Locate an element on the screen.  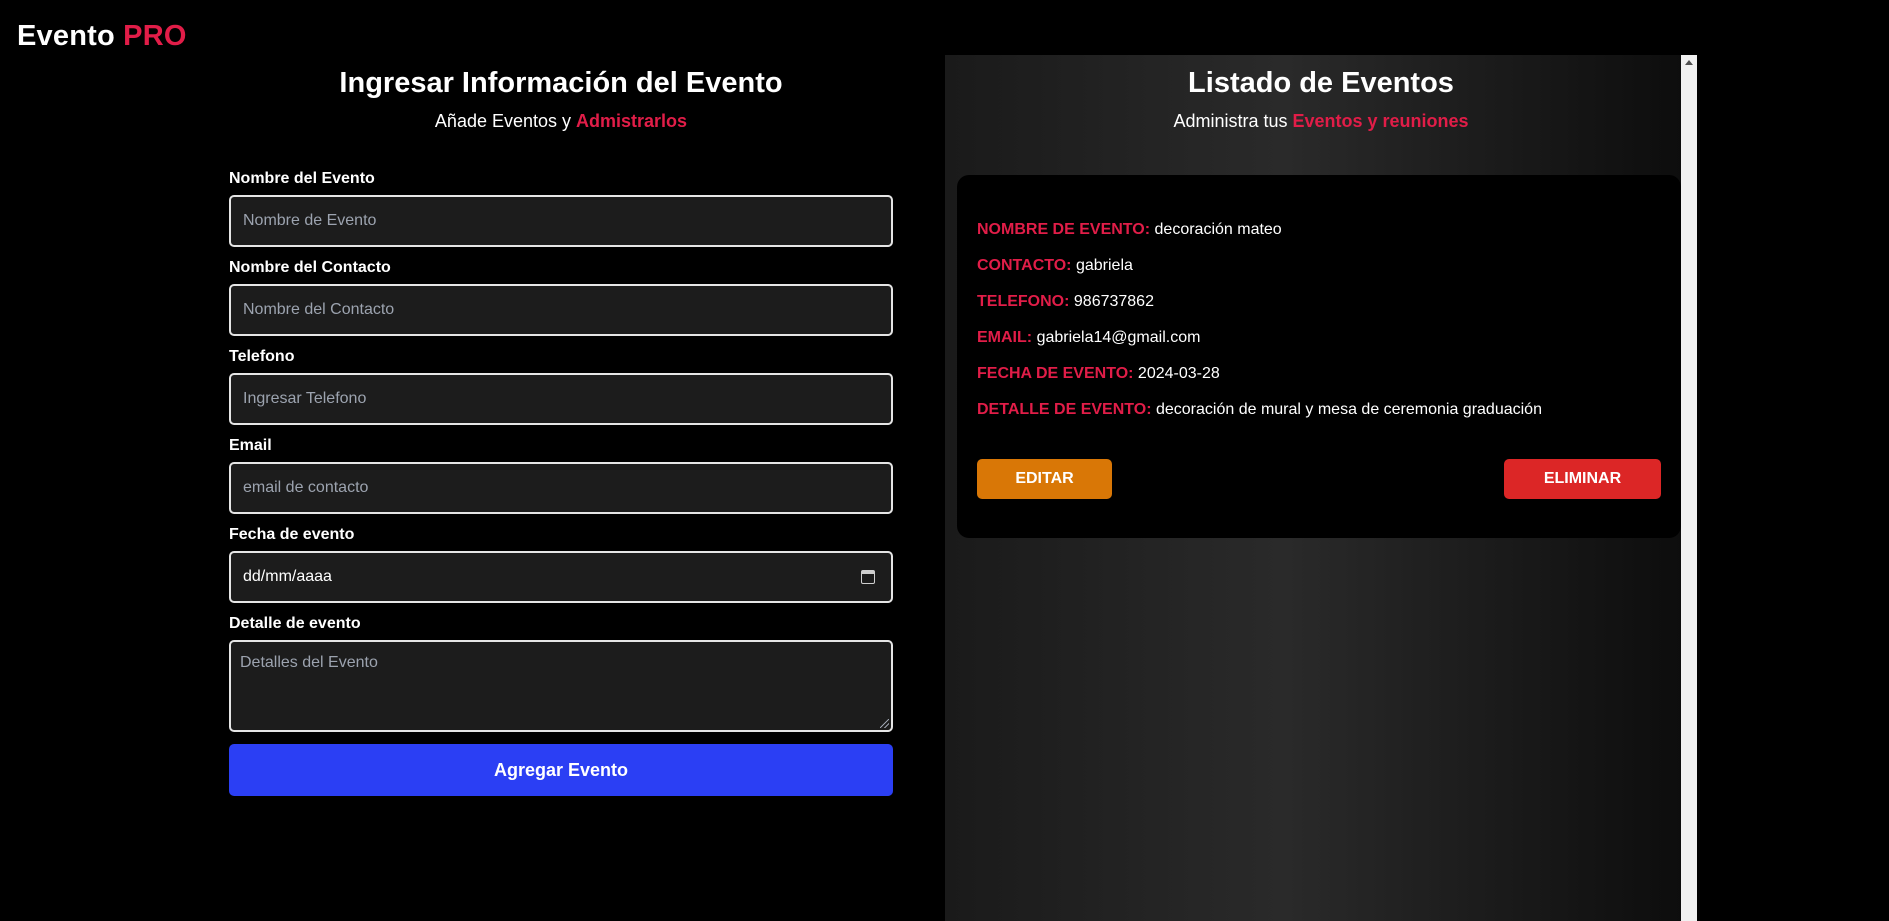
event-date-value: 2024-03-28 is located at coordinates (1178, 373).